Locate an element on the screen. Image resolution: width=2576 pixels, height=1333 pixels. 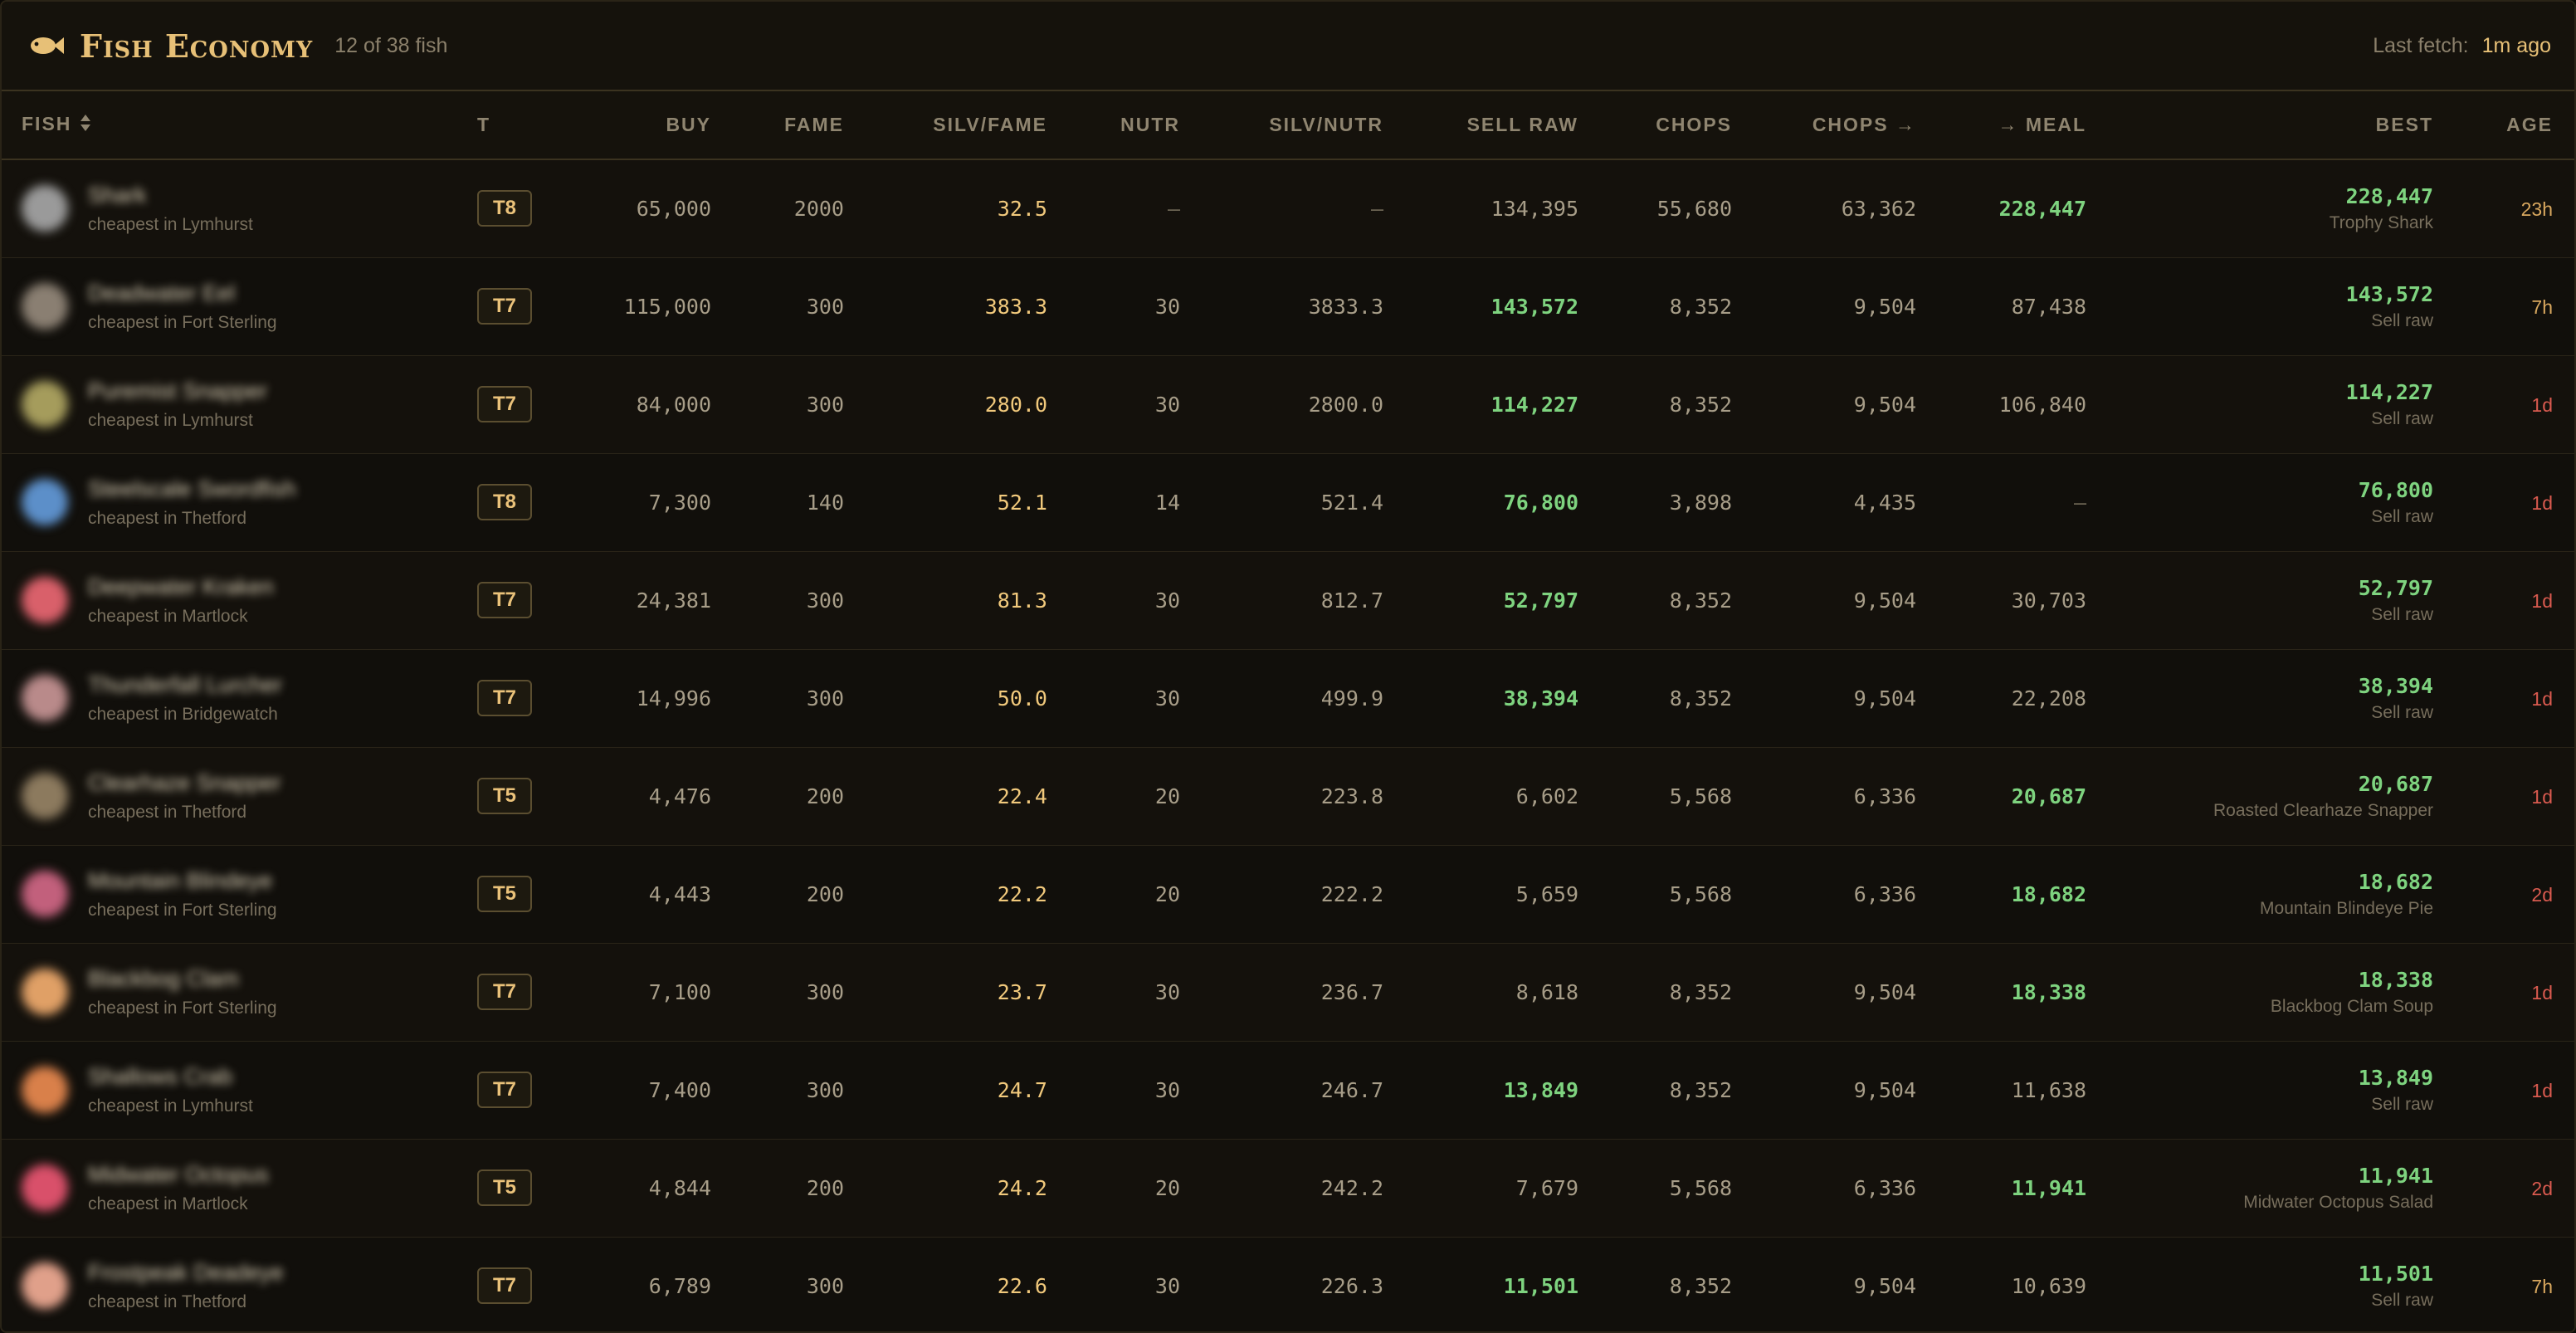
sort-icon is located at coordinates (86, 125).